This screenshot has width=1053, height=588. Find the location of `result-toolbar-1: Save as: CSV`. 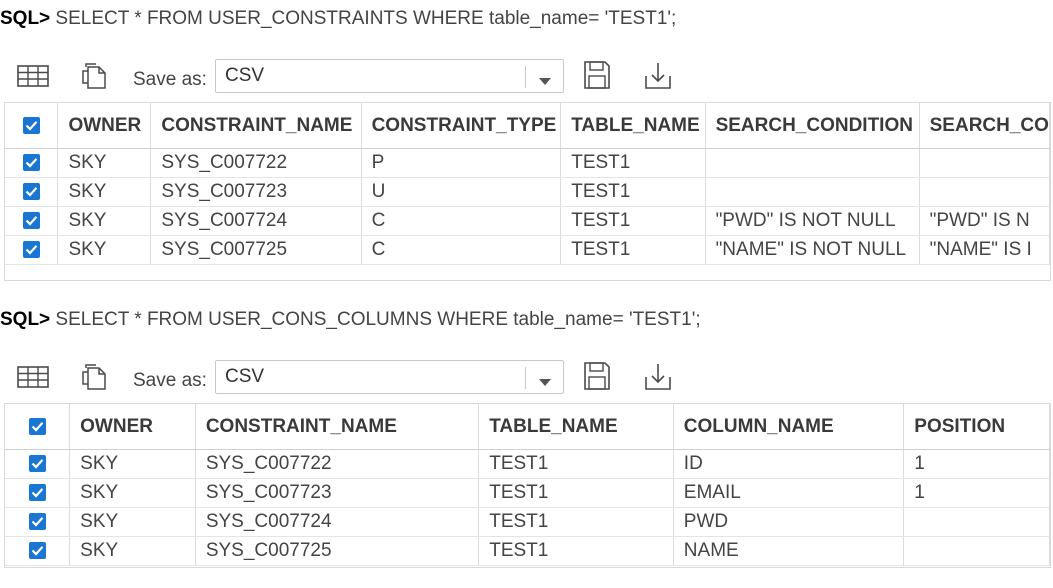

result-toolbar-1: Save as: CSV is located at coordinates (335, 81).